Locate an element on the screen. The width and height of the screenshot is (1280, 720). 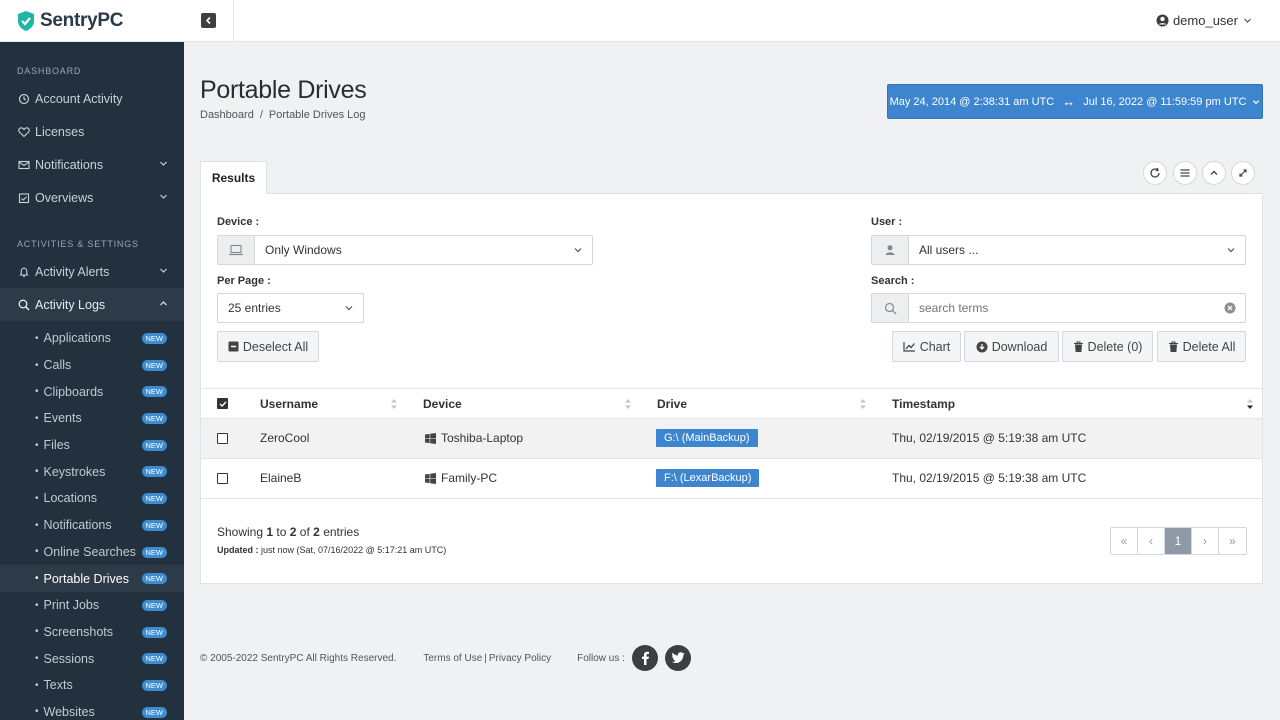
sidebar-subitem-screenshots: • Screenshots NEW is located at coordinates (92, 632).